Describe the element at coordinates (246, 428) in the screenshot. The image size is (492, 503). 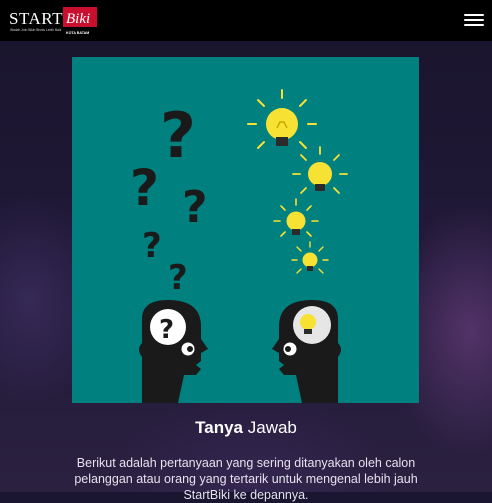
I see `section-title: Tanya Jawab` at that location.